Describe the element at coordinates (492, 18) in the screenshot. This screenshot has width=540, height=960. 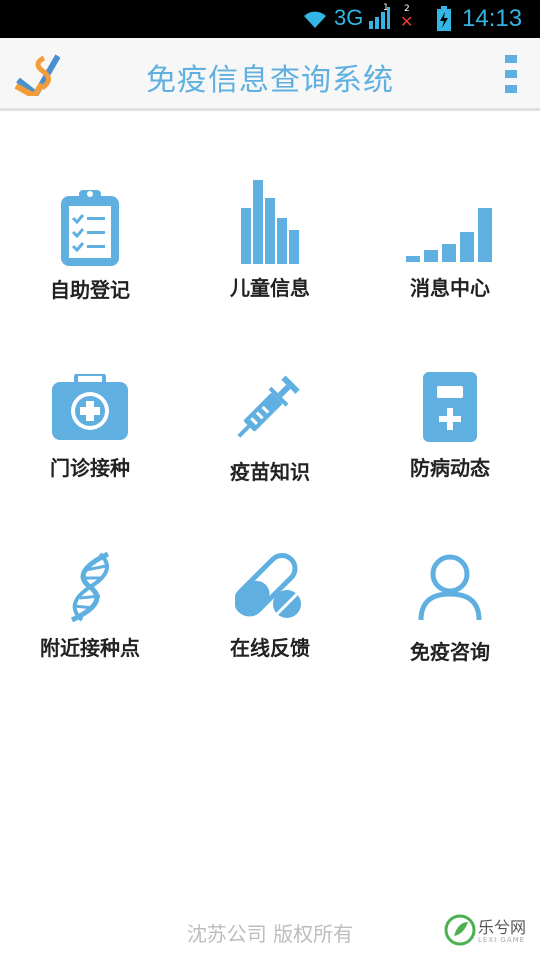
I see `clock: 14:13` at that location.